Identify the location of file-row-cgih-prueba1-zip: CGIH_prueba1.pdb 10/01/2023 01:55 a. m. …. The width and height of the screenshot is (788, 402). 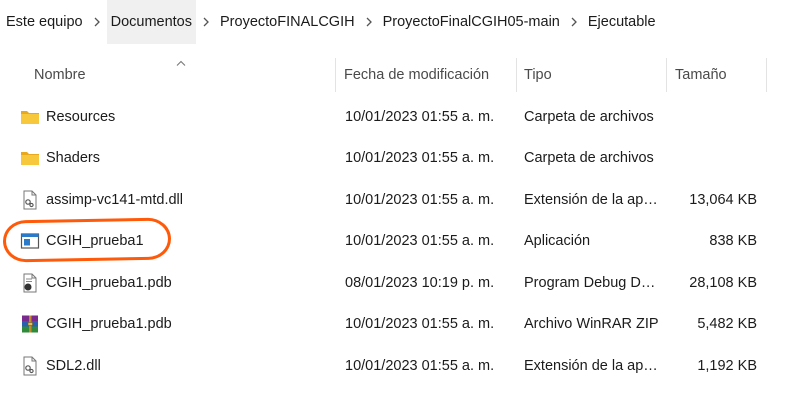
(394, 325).